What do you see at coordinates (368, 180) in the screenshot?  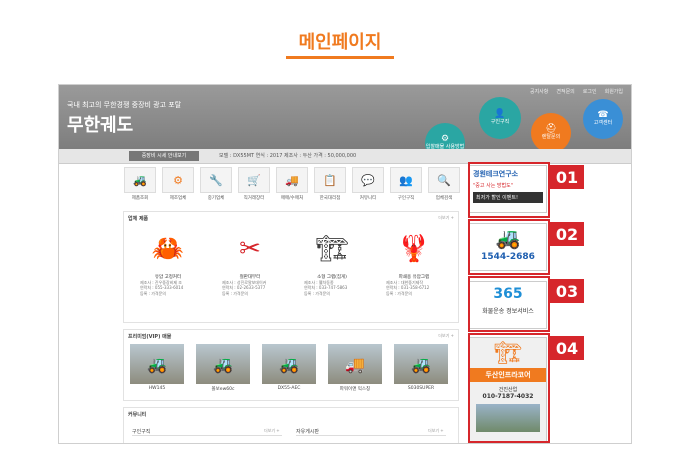 I see `community-icon: 💬` at bounding box center [368, 180].